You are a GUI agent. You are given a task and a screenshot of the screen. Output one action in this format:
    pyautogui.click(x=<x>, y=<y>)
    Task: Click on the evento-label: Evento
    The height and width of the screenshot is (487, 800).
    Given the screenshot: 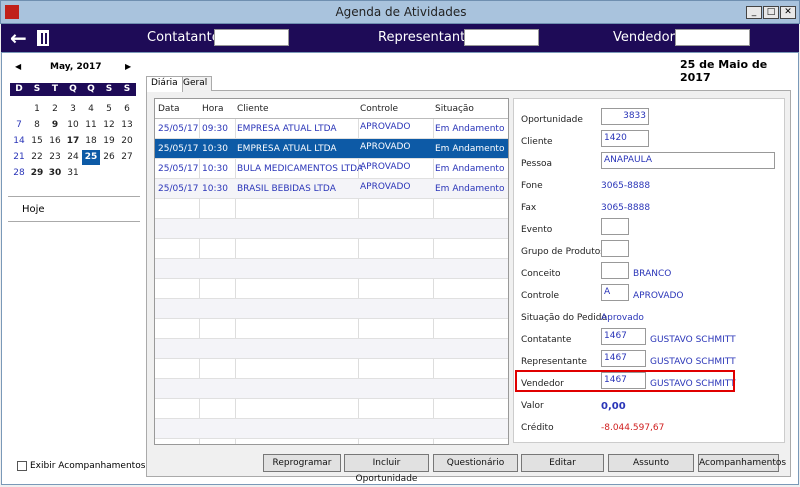 What is the action you would take?
    pyautogui.click(x=537, y=230)
    